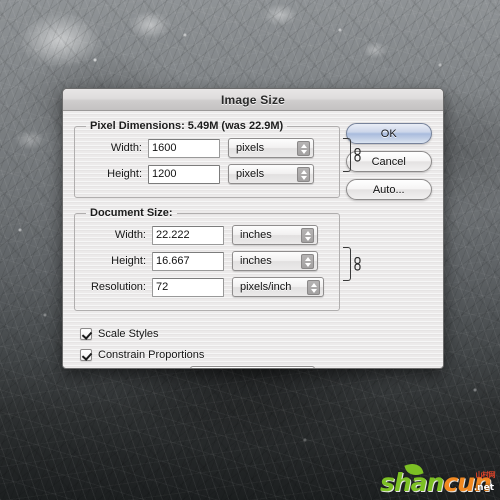 This screenshot has height=500, width=500. Describe the element at coordinates (210, 333) in the screenshot. I see `scale-styles-checkbox: Scale Styles` at that location.